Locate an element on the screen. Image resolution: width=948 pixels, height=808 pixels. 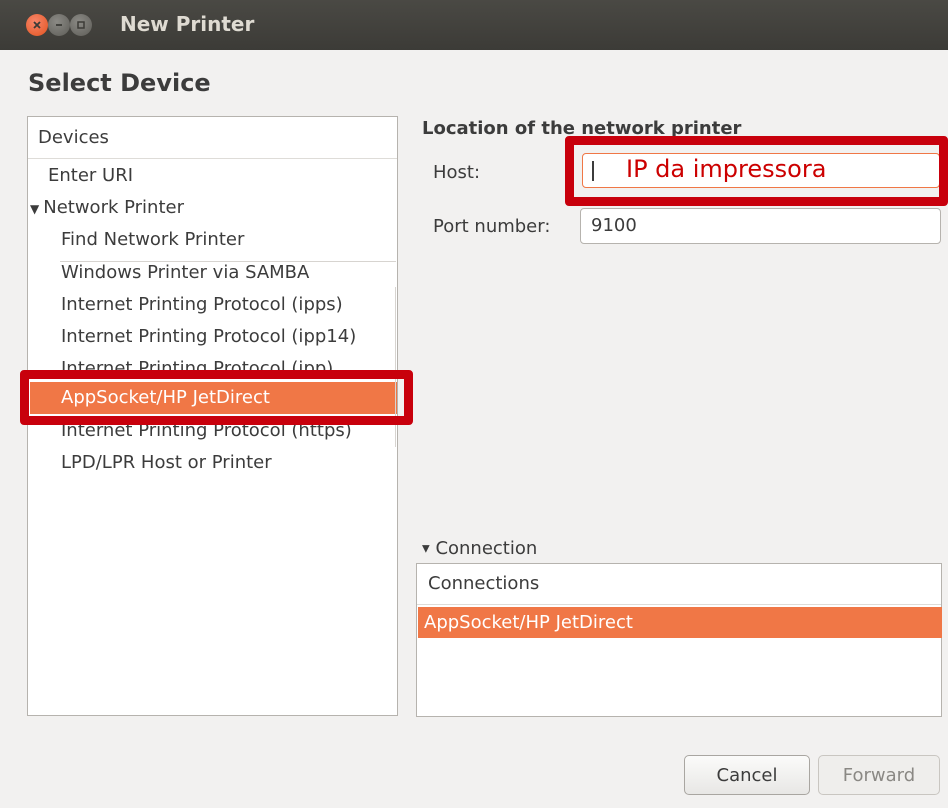
connections-list: Connections AppSocket/HP JetDirect is located at coordinates (679, 640).